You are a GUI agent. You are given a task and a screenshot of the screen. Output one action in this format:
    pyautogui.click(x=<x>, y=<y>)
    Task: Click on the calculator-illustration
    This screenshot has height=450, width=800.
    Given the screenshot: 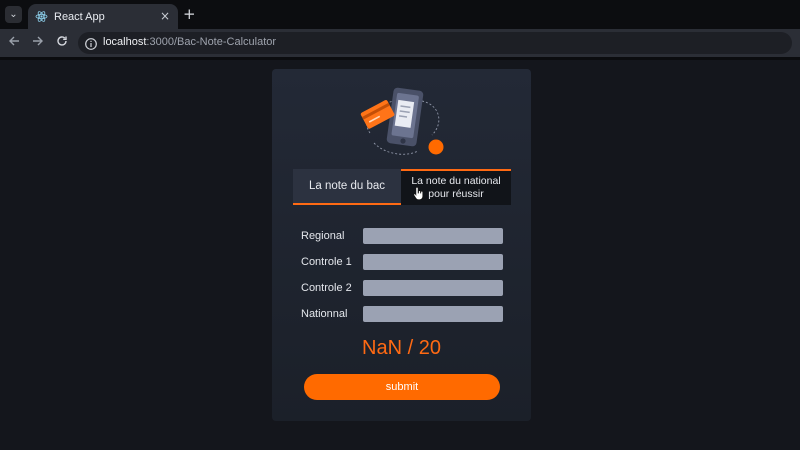 What is the action you would take?
    pyautogui.click(x=402, y=121)
    